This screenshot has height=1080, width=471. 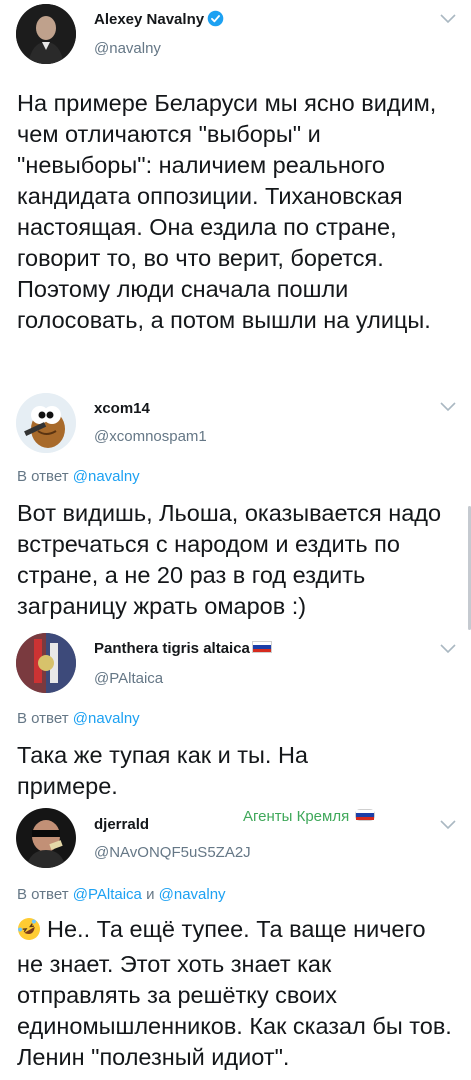 What do you see at coordinates (121, 824) in the screenshot?
I see `author-name: djerrald` at bounding box center [121, 824].